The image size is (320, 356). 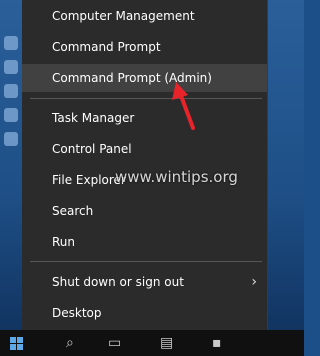 What do you see at coordinates (217, 343) in the screenshot?
I see `pin-icon: ▪` at bounding box center [217, 343].